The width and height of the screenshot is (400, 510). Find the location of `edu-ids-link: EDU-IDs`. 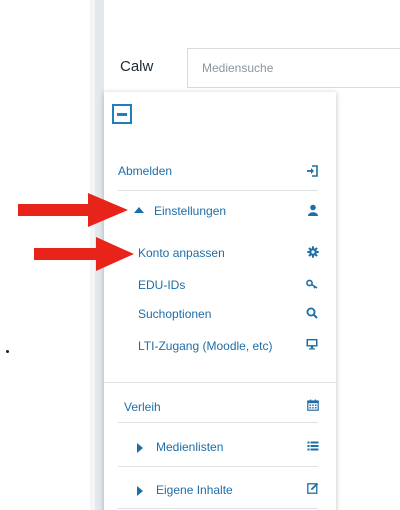

edu-ids-link: EDU-IDs is located at coordinates (161, 285).